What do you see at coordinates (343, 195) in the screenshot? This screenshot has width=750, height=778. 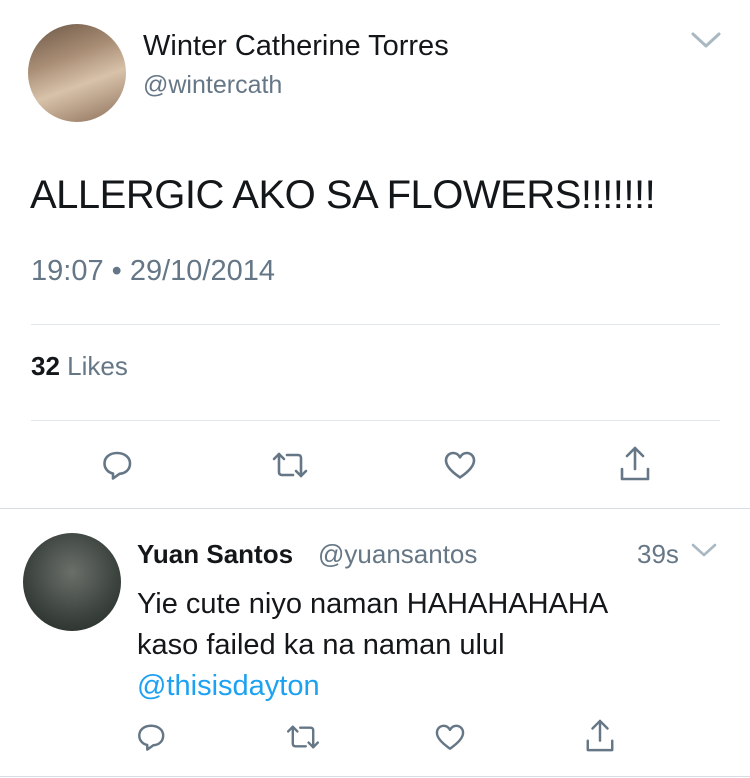 I see `tweet-text: ALLERGIC AKO SA FLOWERS!!!!!!!` at bounding box center [343, 195].